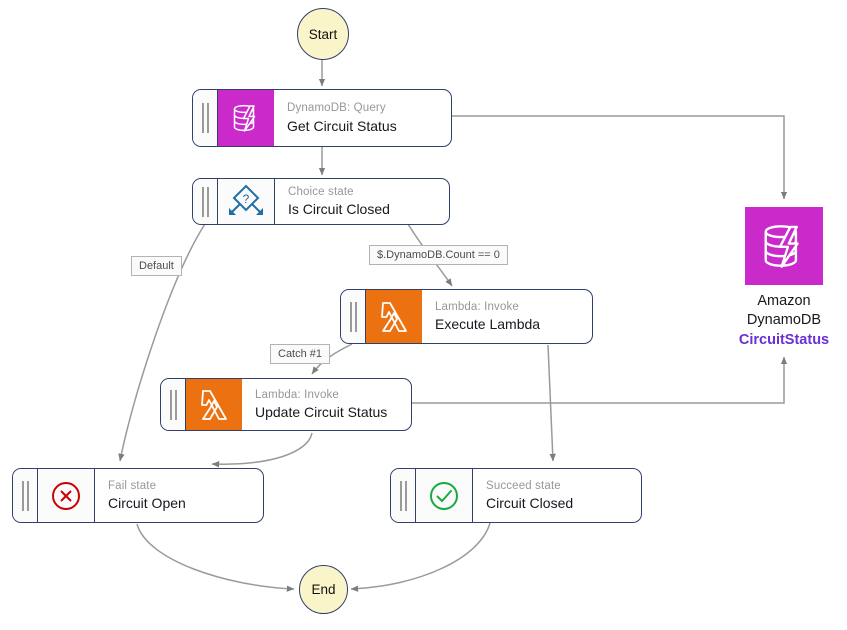 Image resolution: width=847 pixels, height=630 pixels. What do you see at coordinates (321, 412) in the screenshot?
I see `state-name-label: Update Circuit Status` at bounding box center [321, 412].